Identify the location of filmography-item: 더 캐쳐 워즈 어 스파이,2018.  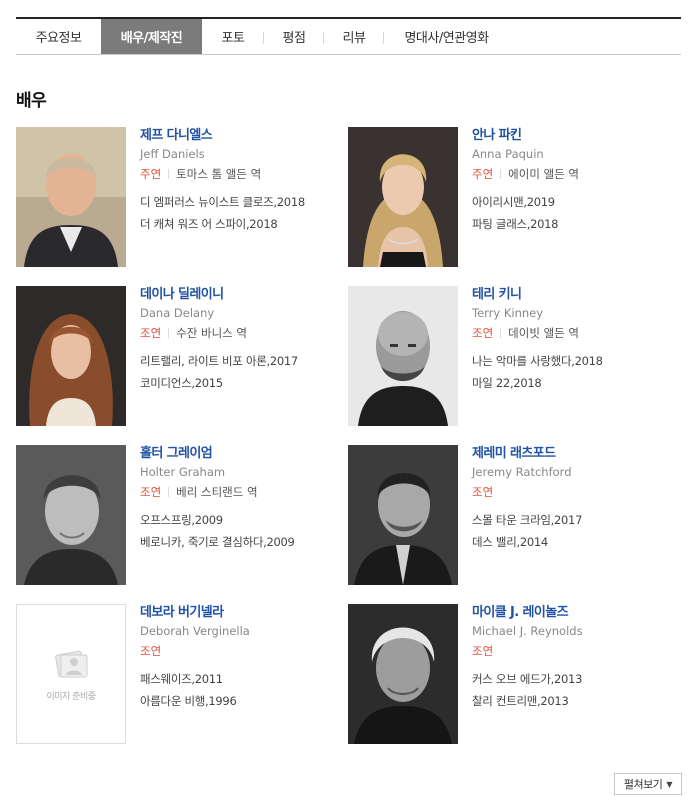
(245, 224).